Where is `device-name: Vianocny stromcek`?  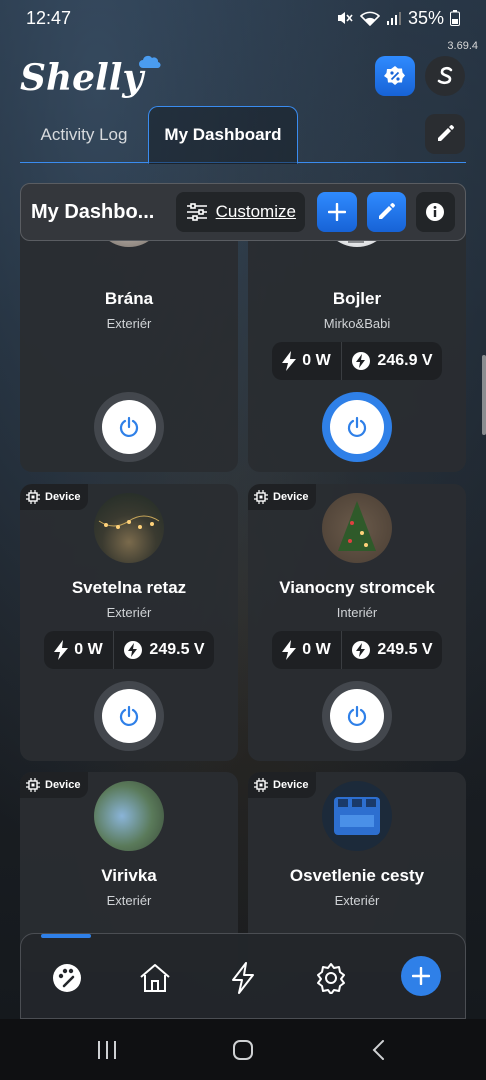 device-name: Vianocny stromcek is located at coordinates (357, 587).